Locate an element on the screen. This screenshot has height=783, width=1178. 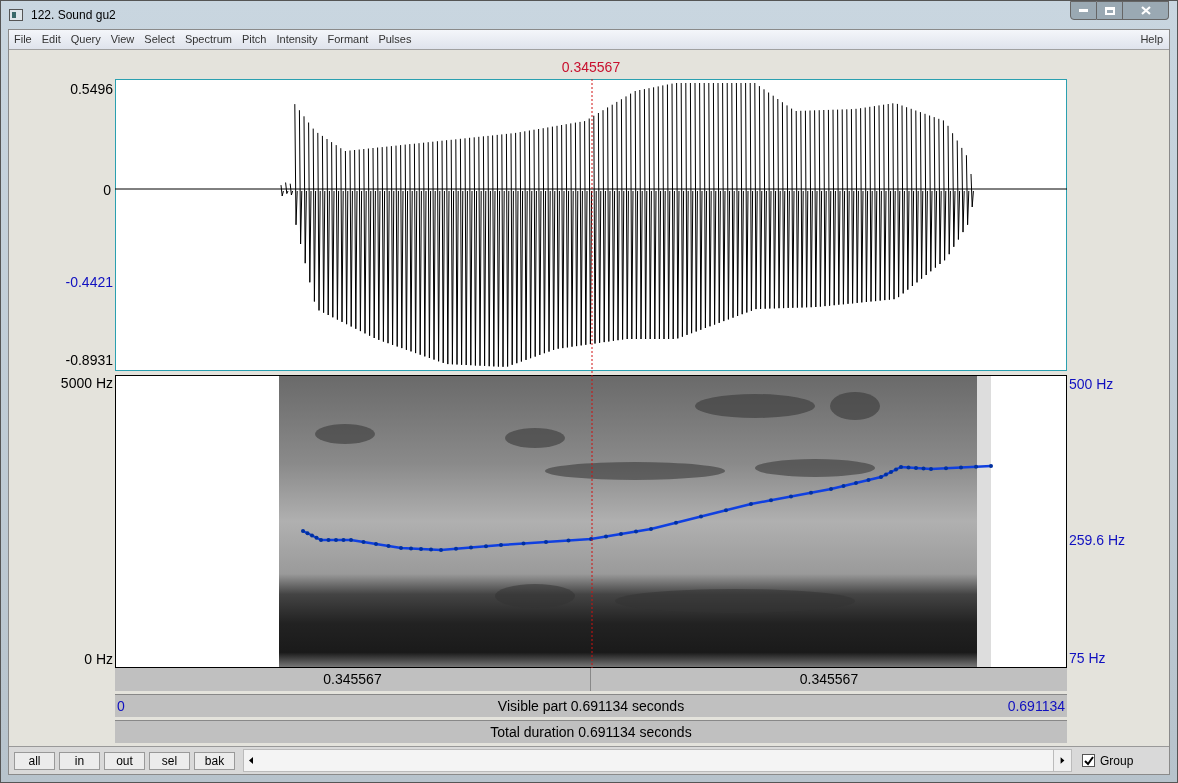
minimize-button is located at coordinates (1083, 10).